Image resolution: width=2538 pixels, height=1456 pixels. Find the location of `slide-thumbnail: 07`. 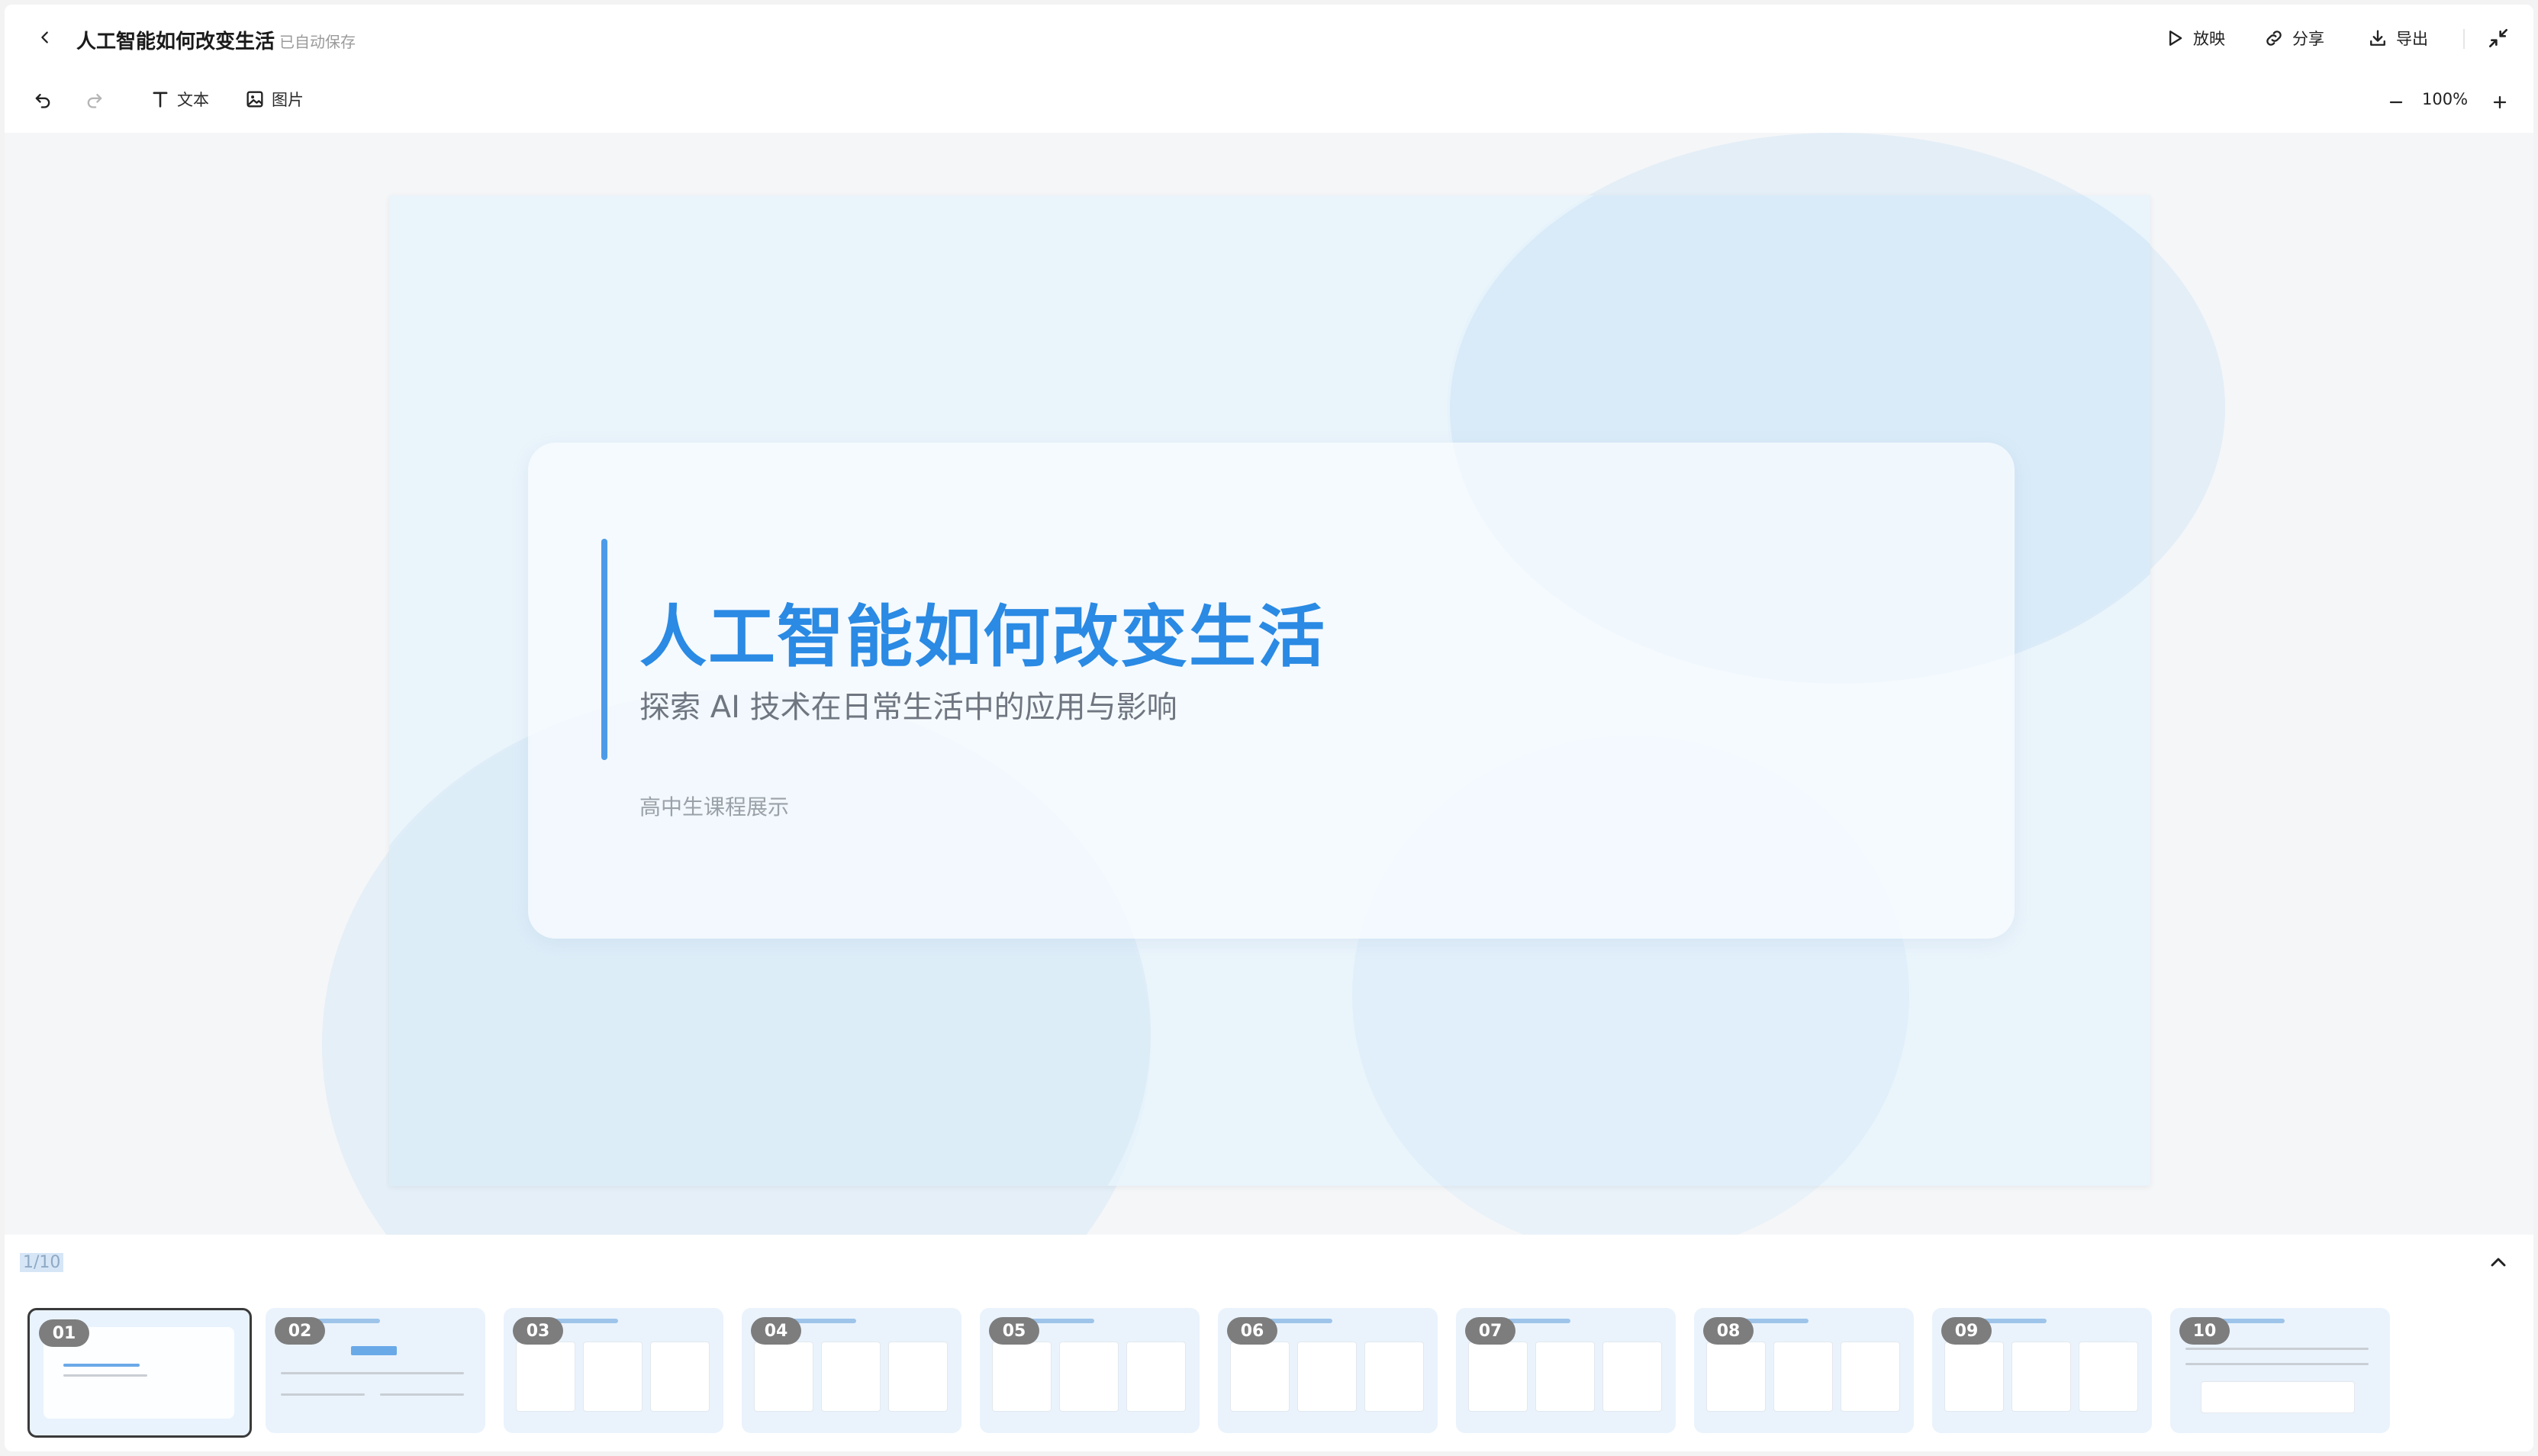

slide-thumbnail: 07 is located at coordinates (1566, 1370).